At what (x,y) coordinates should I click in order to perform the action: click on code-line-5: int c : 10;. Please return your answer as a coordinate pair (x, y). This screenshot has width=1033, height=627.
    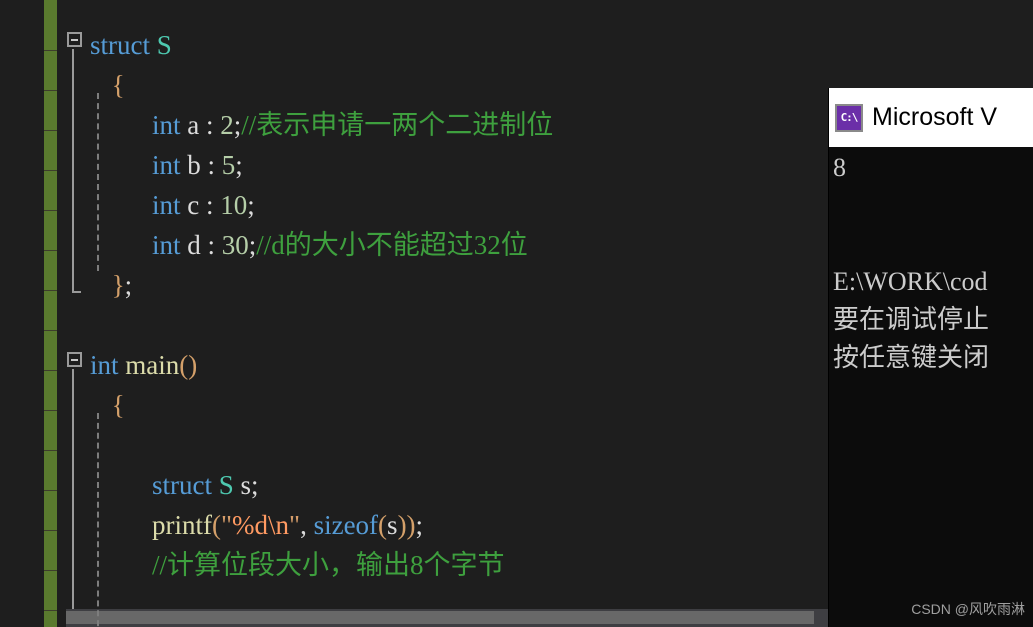
    Looking at the image, I should click on (203, 205).